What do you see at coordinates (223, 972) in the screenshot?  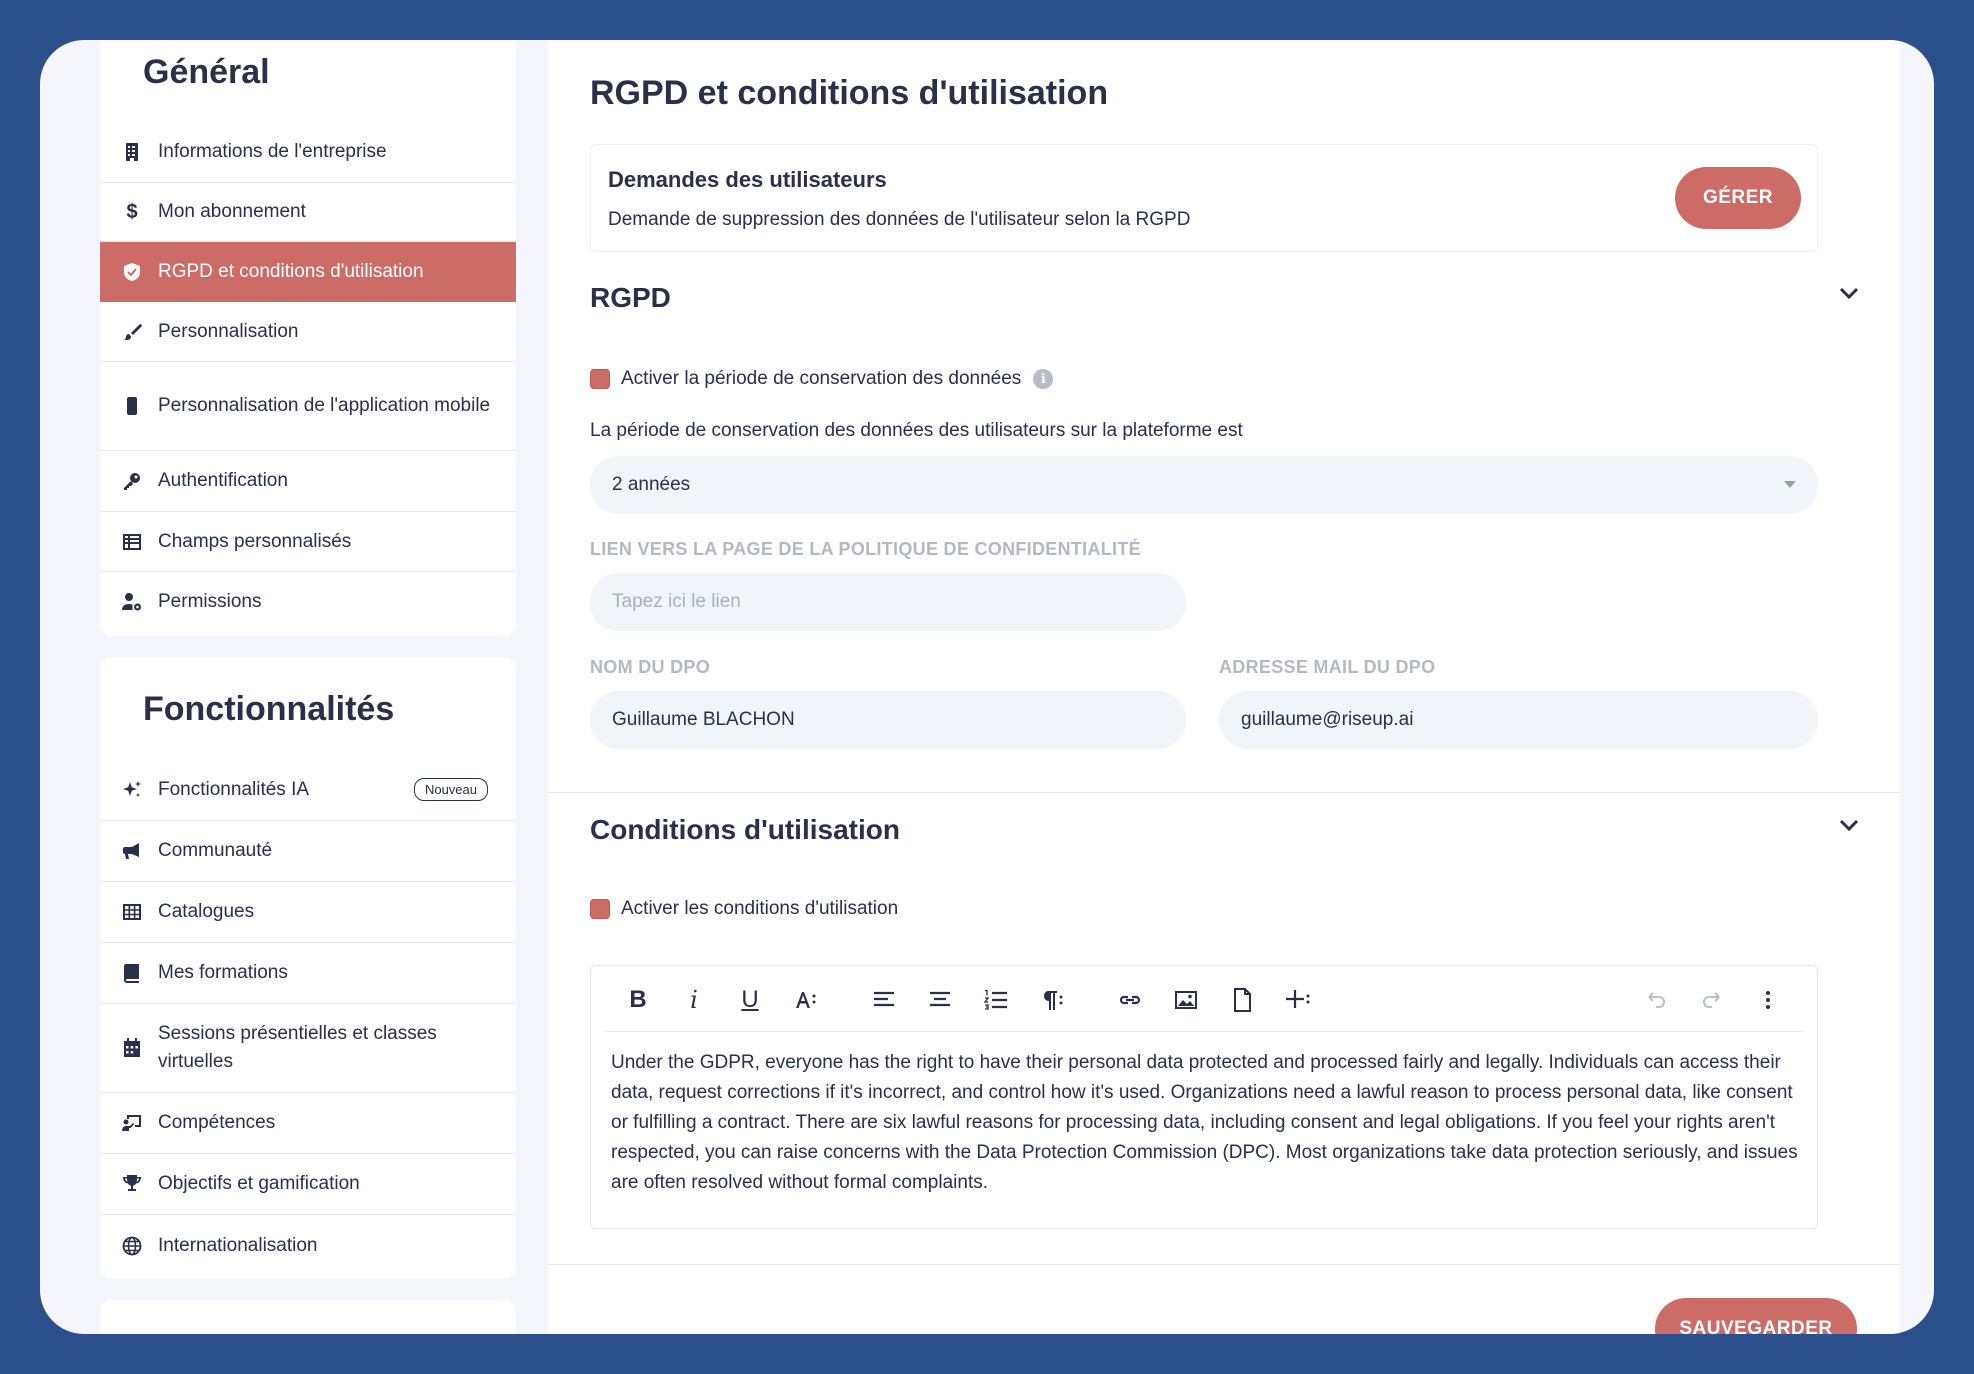 I see `sidebar-item-label: Mes formations` at bounding box center [223, 972].